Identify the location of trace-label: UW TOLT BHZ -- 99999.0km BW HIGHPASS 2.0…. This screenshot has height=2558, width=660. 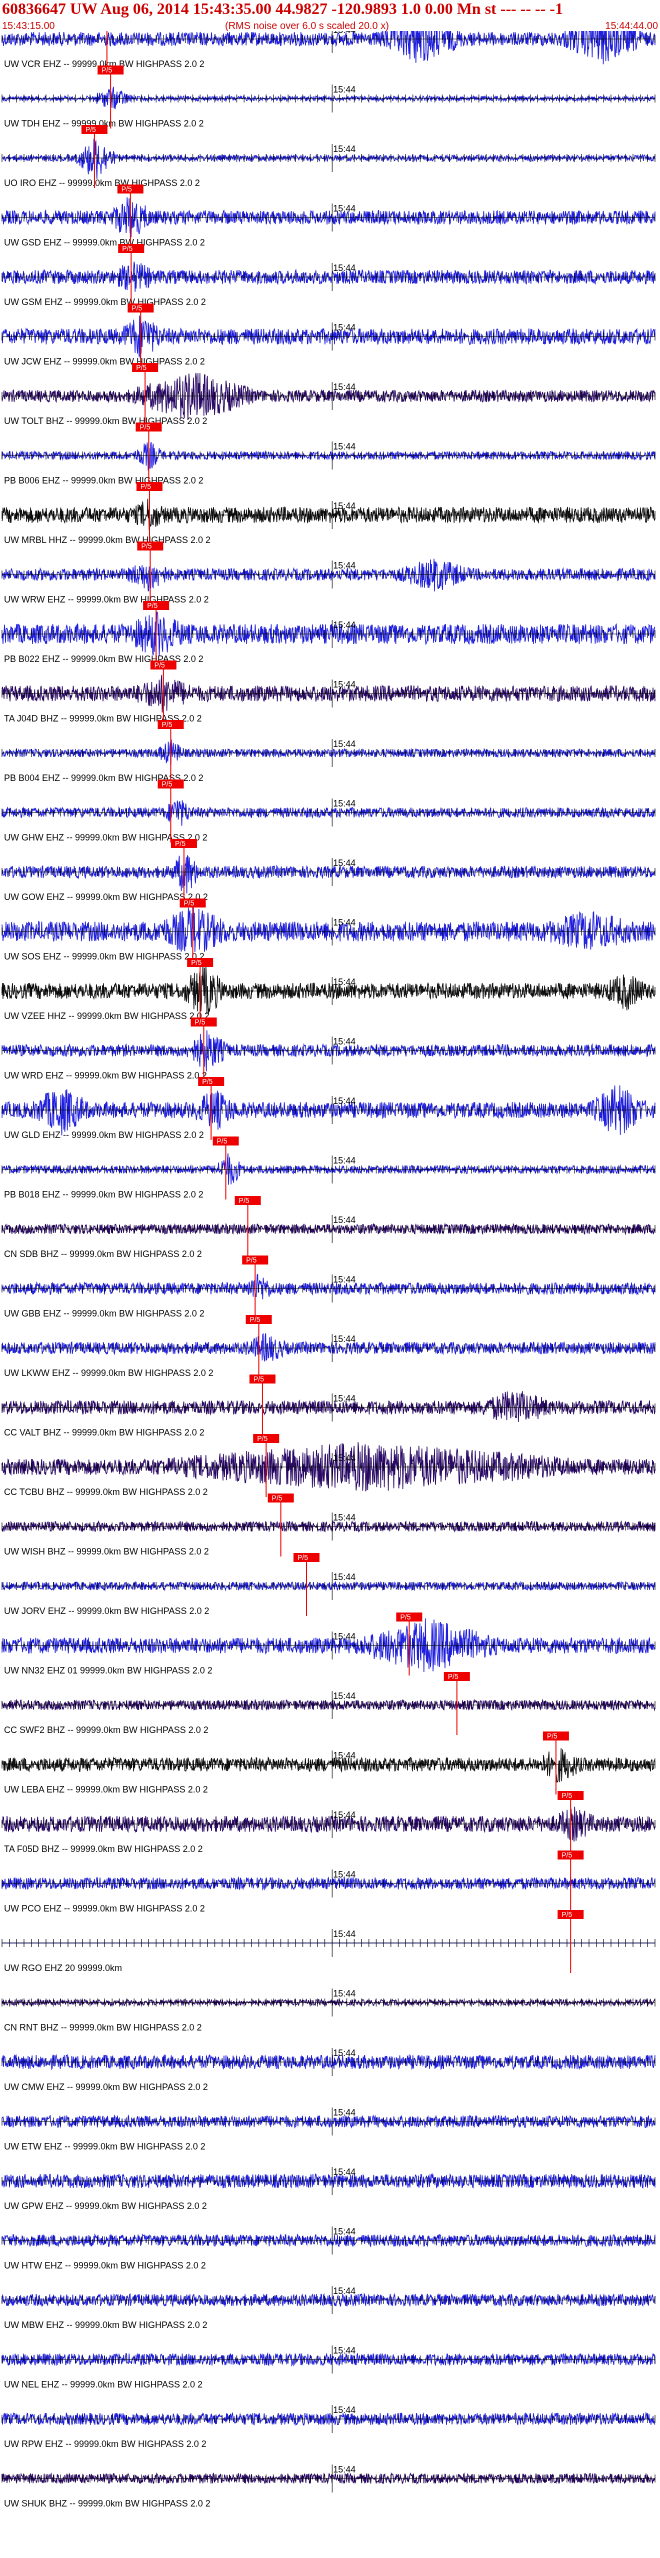
(105, 421).